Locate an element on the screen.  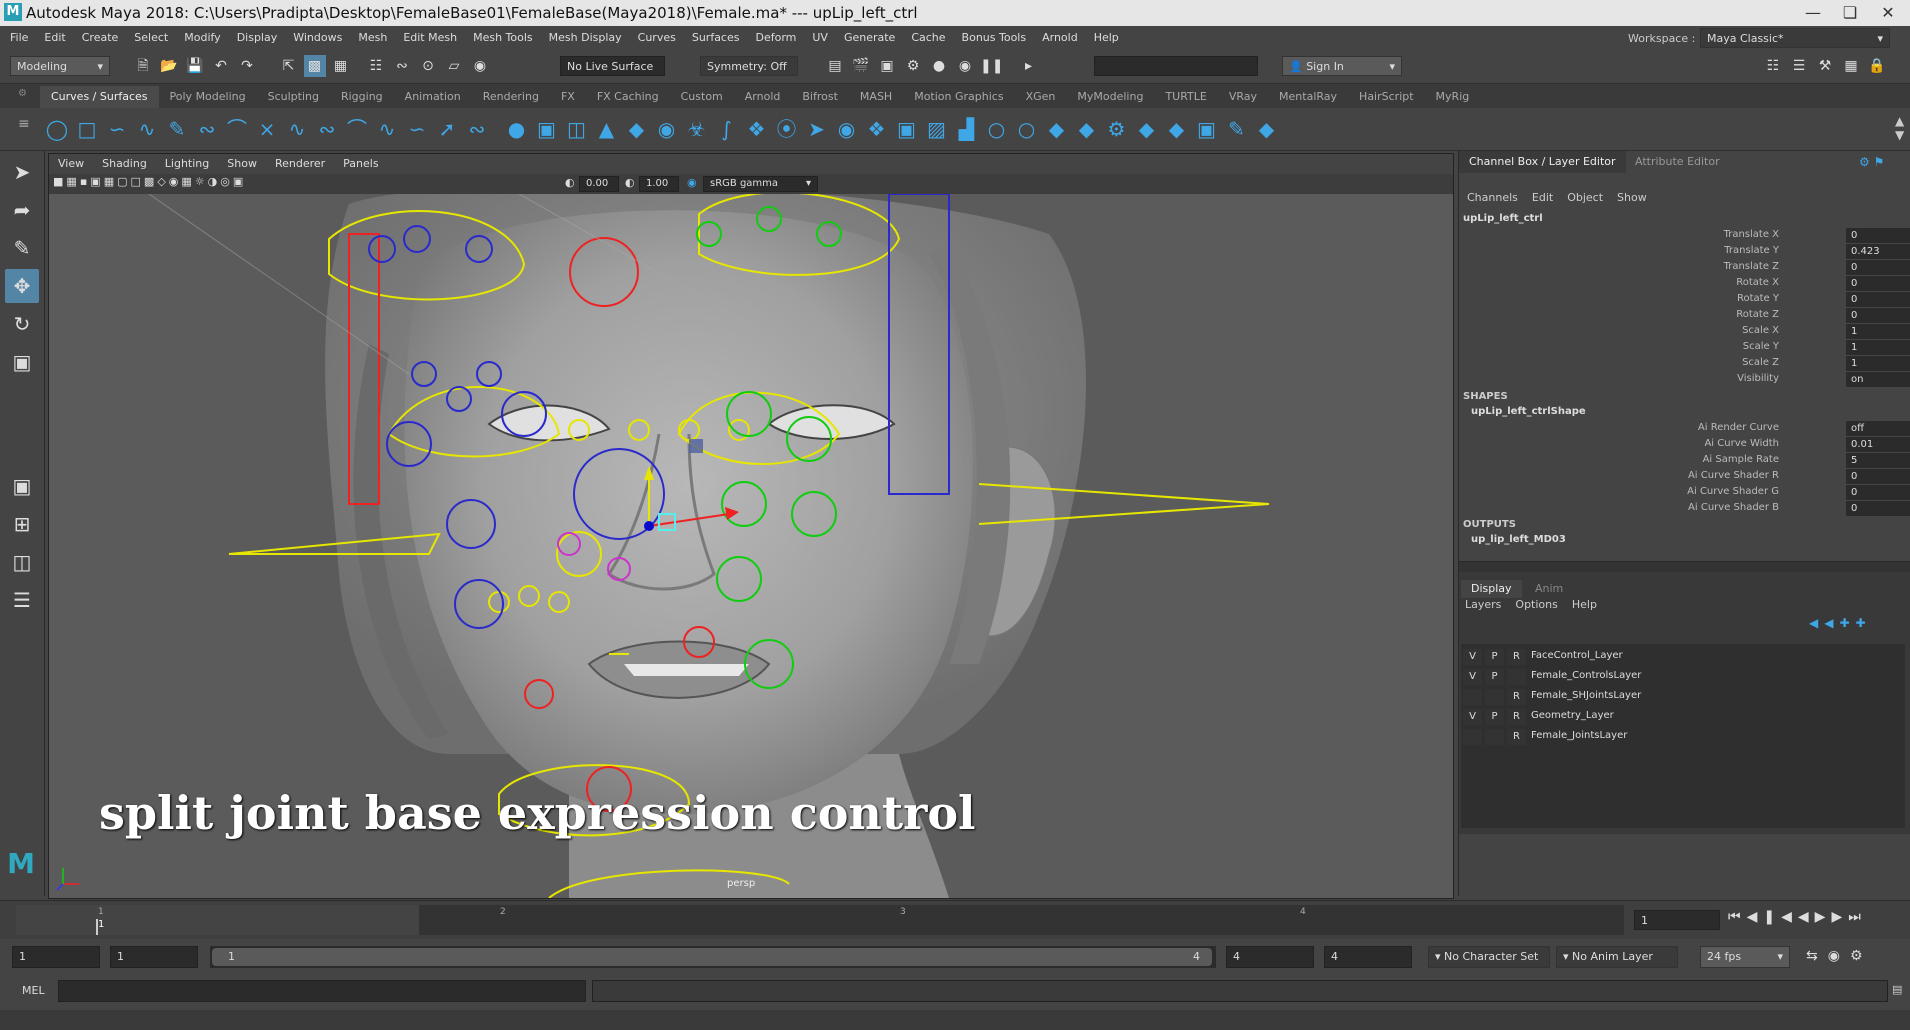
menu-mesh: Mesh is located at coordinates (372, 38).